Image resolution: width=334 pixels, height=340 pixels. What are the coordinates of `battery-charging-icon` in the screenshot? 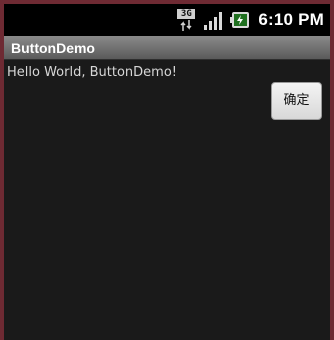 It's located at (240, 20).